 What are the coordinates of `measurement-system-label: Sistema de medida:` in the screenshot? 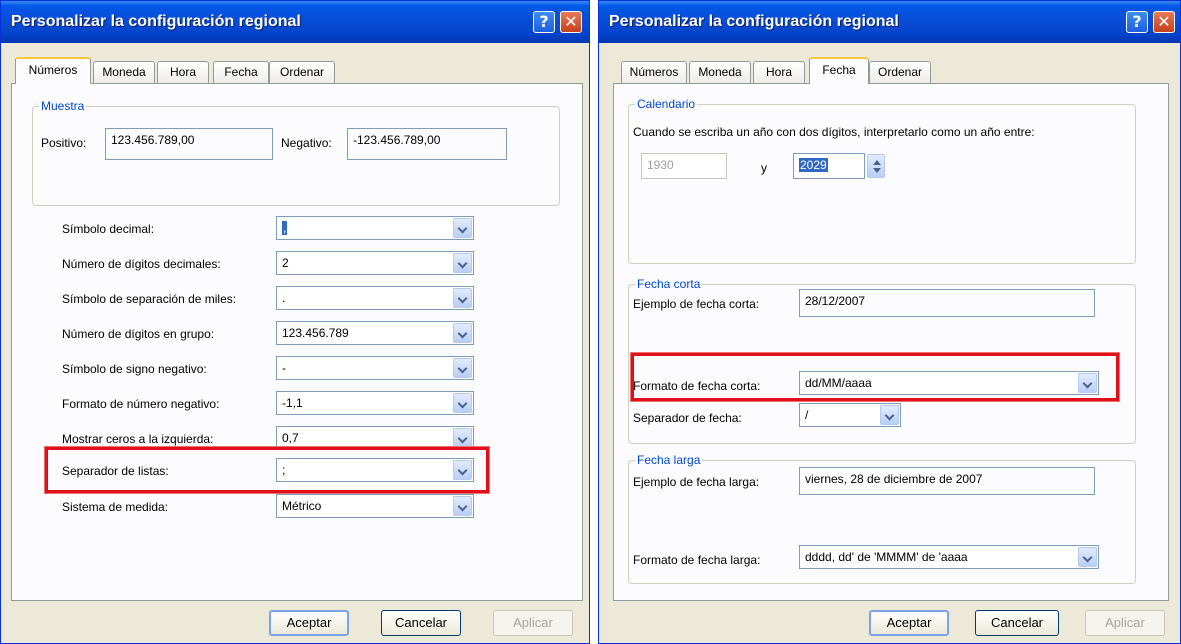 It's located at (115, 507).